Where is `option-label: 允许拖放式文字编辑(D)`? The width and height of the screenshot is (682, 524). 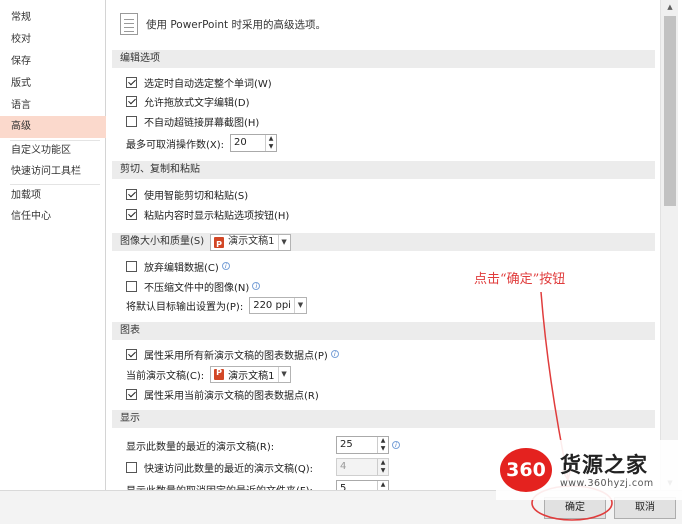 option-label: 允许拖放式文字编辑(D) is located at coordinates (197, 103).